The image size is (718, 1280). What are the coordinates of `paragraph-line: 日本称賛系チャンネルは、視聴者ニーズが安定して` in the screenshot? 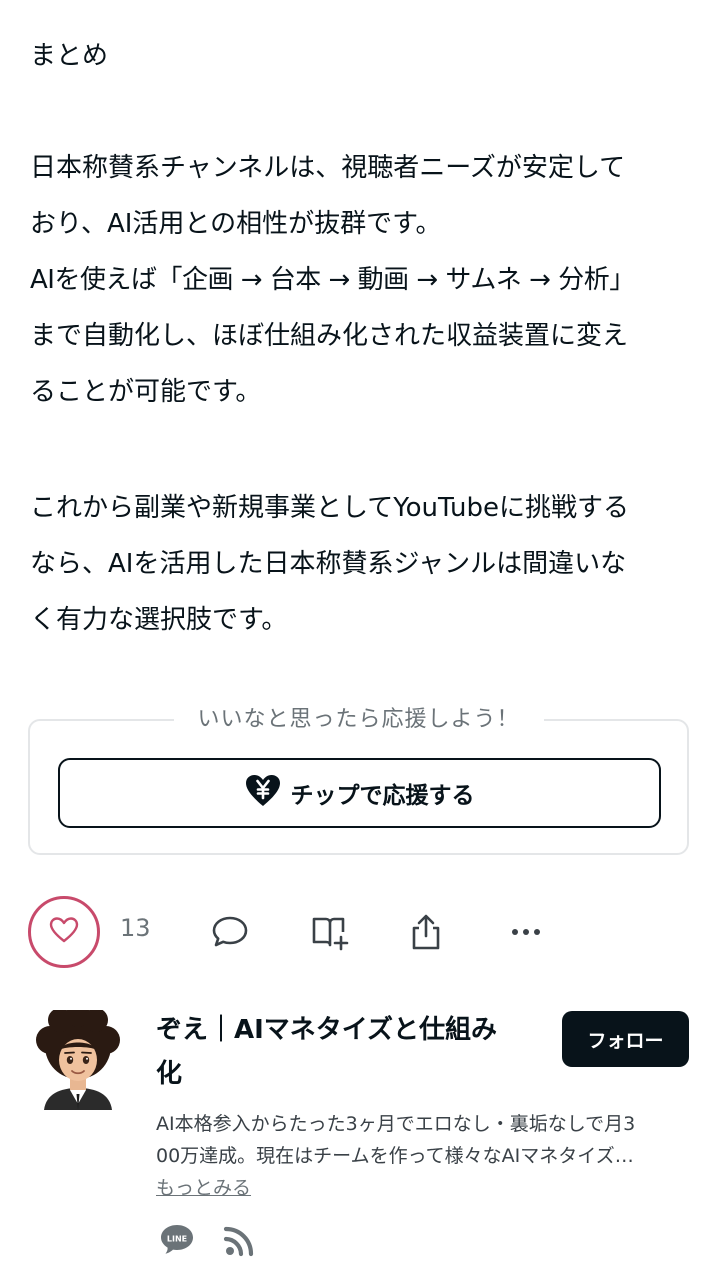 It's located at (328, 168).